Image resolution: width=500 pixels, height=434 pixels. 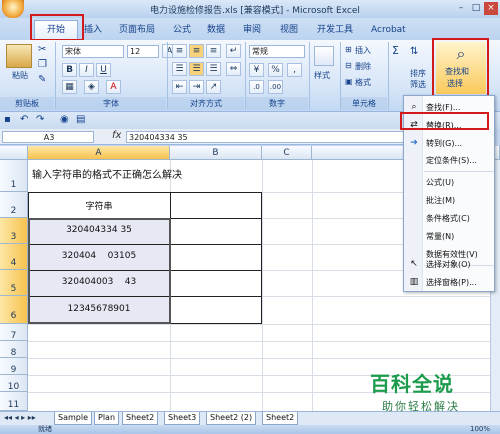 I want to click on underline-button: U, so click(x=103, y=70).